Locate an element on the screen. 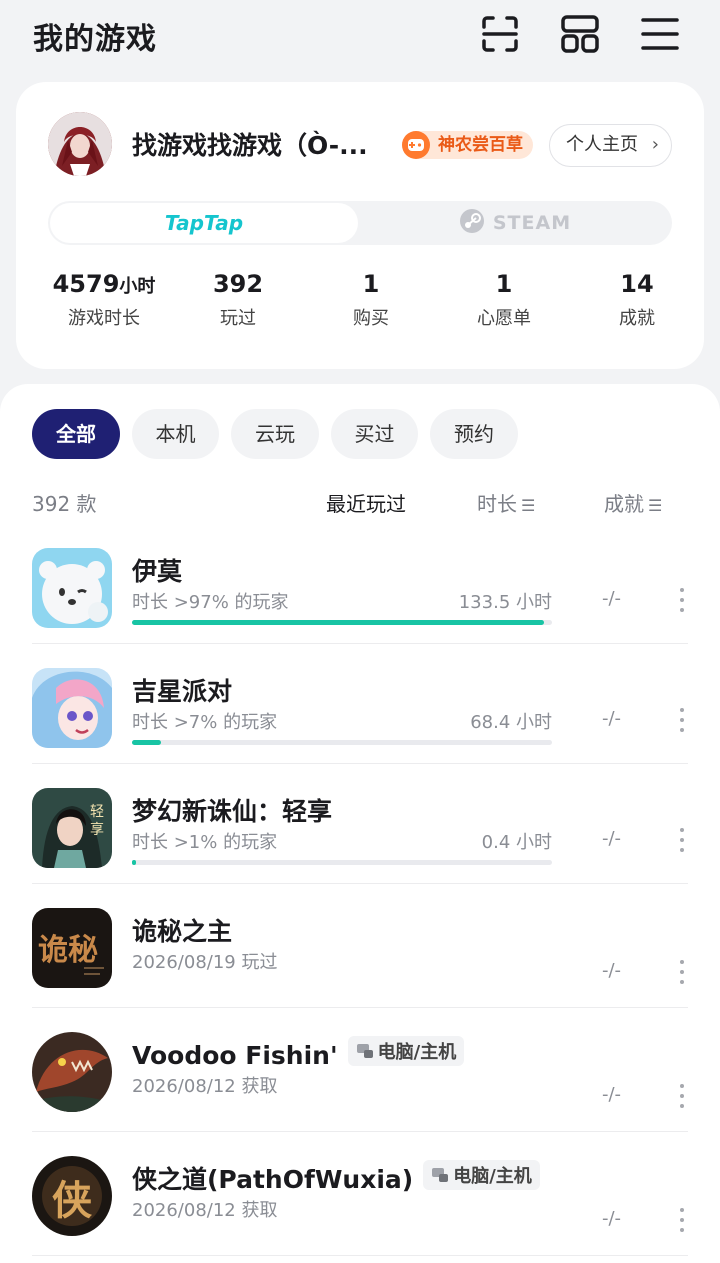  game-hours: 133.5 小时 is located at coordinates (505, 602).